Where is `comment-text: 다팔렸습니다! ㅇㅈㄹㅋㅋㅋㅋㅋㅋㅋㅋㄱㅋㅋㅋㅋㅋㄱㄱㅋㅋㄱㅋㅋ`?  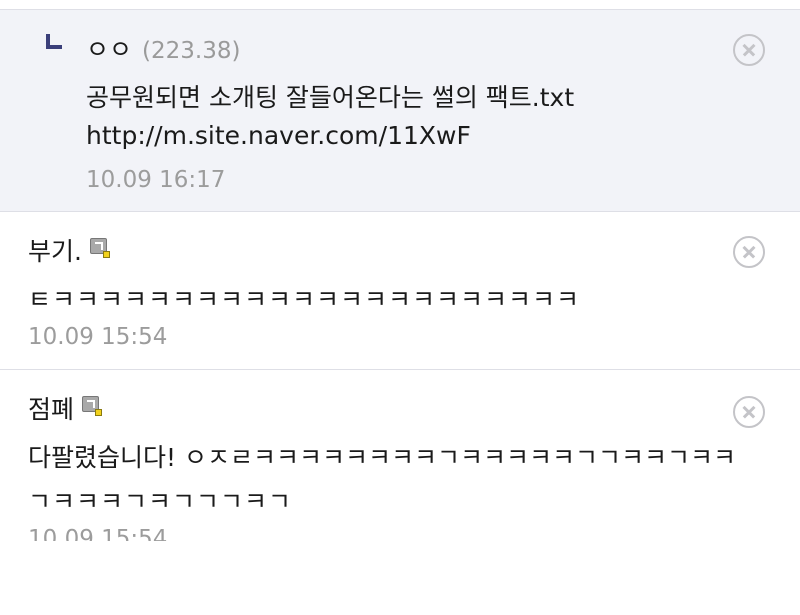 comment-text: 다팔렸습니다! ㅇㅈㄹㅋㅋㅋㅋㅋㅋㅋㅋㄱㅋㅋㅋㅋㅋㄱㄱㅋㅋㄱㅋㅋ is located at coordinates (382, 457).